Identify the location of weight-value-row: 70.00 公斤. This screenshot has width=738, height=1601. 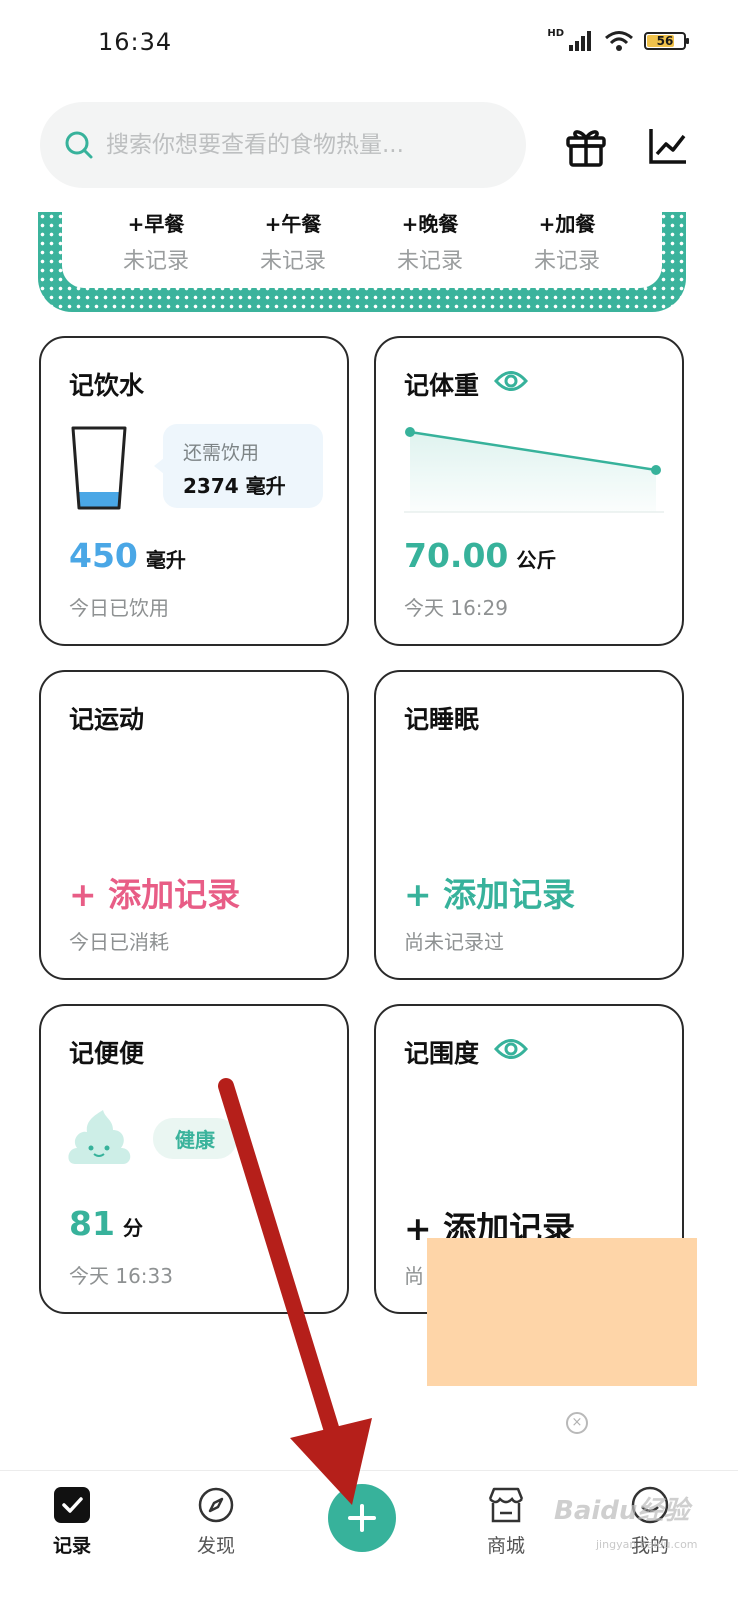
(480, 555).